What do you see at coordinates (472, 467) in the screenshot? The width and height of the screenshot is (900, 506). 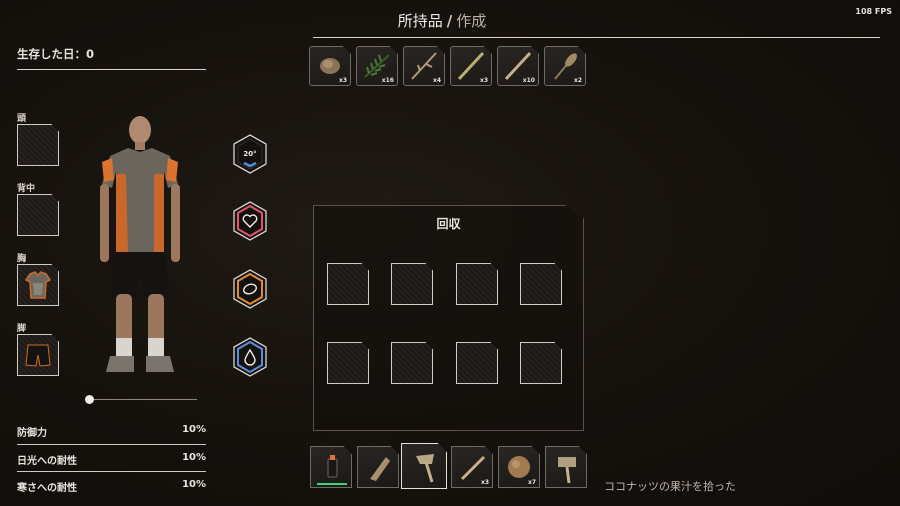 I see `hotbar-slot: x3` at bounding box center [472, 467].